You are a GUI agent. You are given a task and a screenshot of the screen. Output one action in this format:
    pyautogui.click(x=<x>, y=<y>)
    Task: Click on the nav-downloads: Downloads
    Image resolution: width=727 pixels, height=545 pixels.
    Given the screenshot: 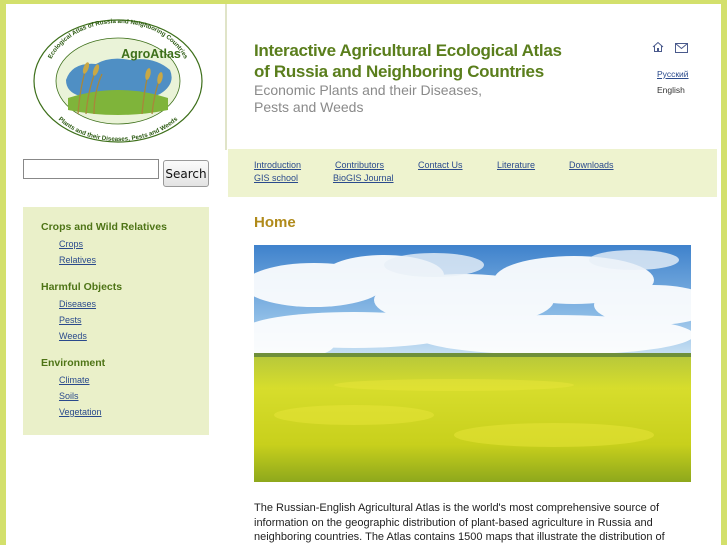 What is the action you would take?
    pyautogui.click(x=591, y=165)
    